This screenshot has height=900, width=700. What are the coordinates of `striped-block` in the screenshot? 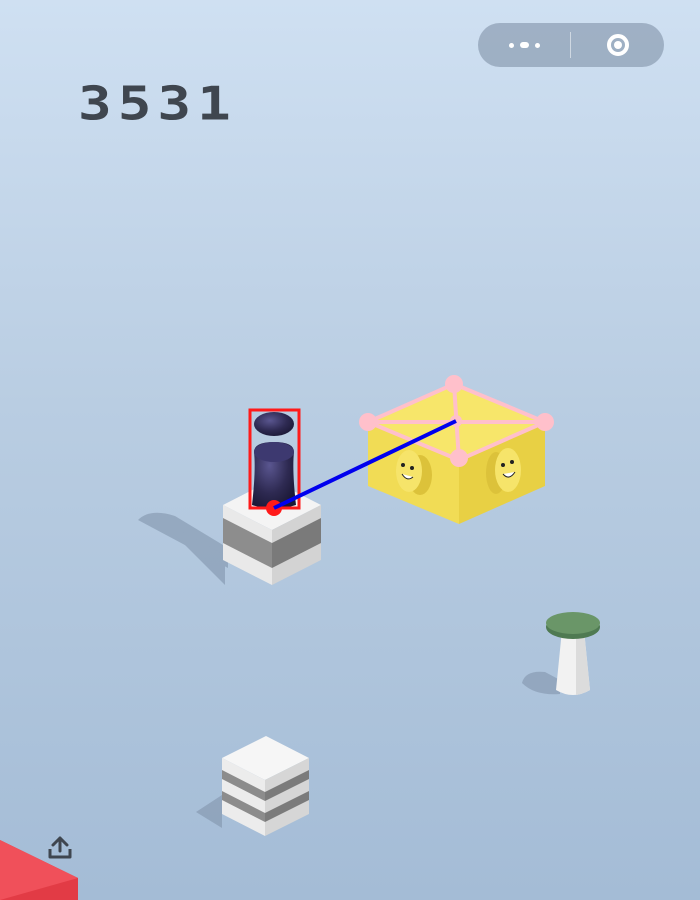 It's located at (265, 786).